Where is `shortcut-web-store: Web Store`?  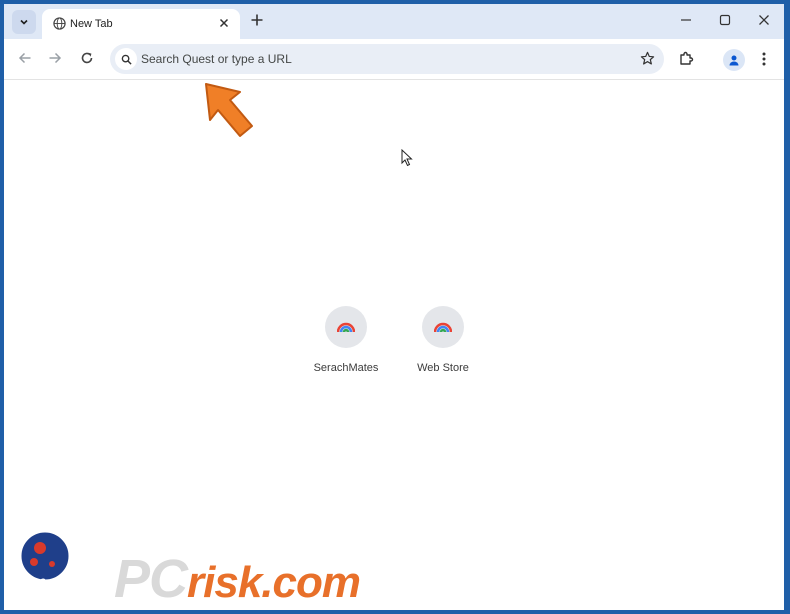 shortcut-web-store: Web Store is located at coordinates (443, 340).